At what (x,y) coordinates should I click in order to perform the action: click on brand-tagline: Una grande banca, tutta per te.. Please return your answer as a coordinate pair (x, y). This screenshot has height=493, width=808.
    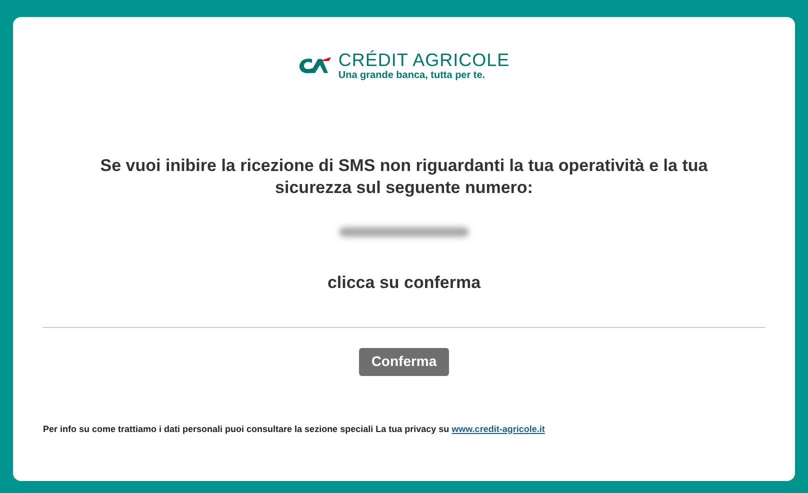
    Looking at the image, I should click on (412, 76).